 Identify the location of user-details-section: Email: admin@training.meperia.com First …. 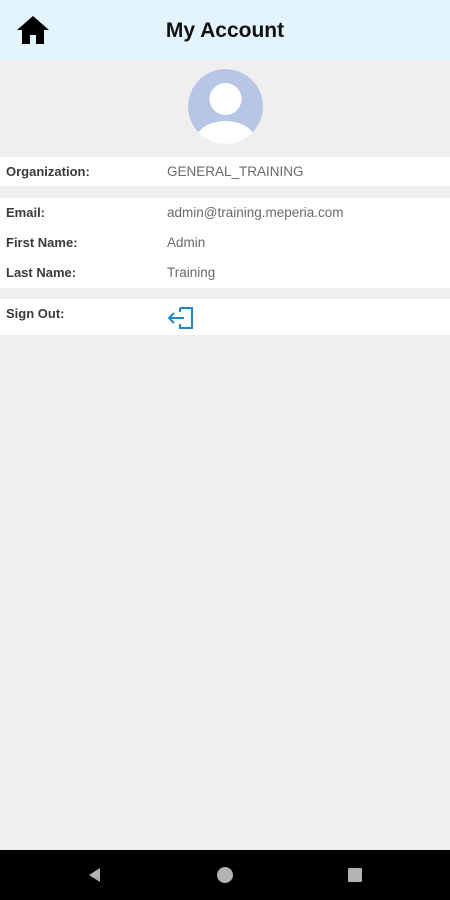
(225, 243).